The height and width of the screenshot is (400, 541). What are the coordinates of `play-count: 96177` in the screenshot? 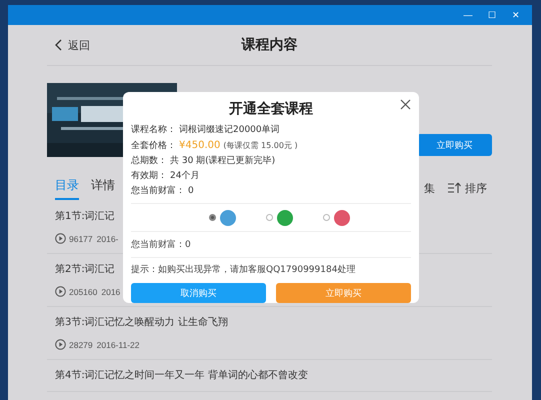 It's located at (81, 239).